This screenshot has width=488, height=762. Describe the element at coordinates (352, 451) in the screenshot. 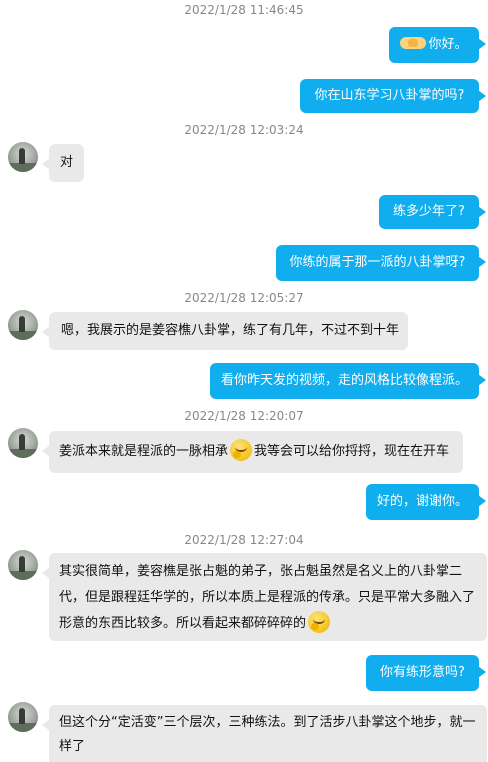

I see `message-text: 我等会可以给你捋捋，现在在开车` at that location.